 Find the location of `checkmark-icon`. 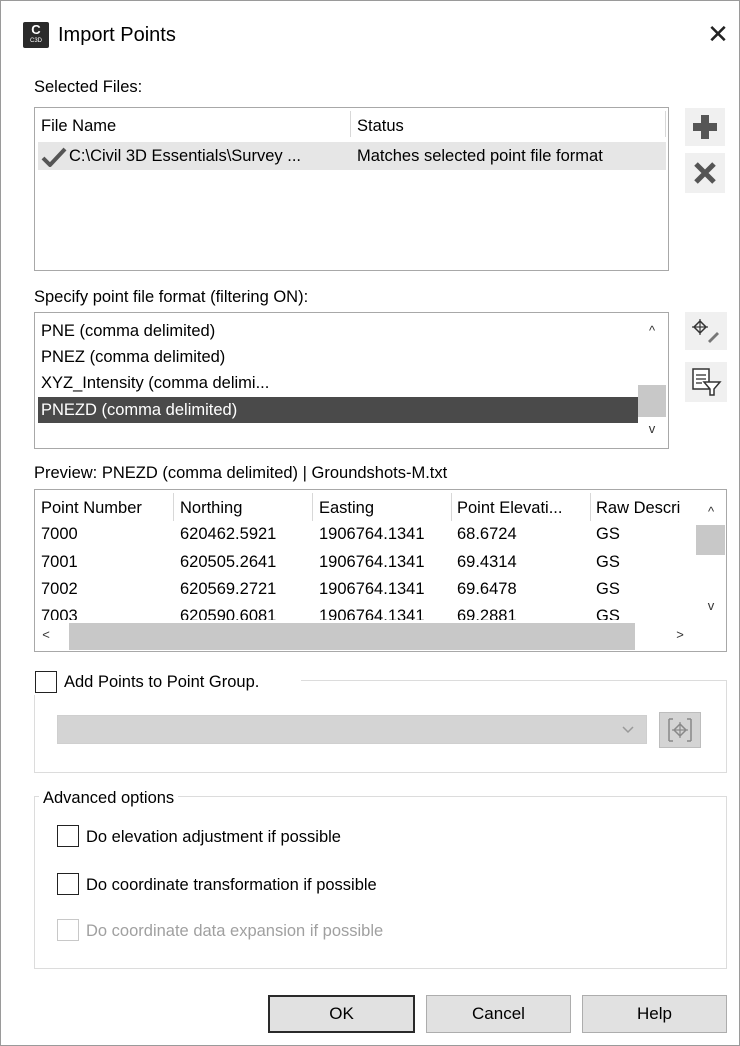

checkmark-icon is located at coordinates (54, 157).